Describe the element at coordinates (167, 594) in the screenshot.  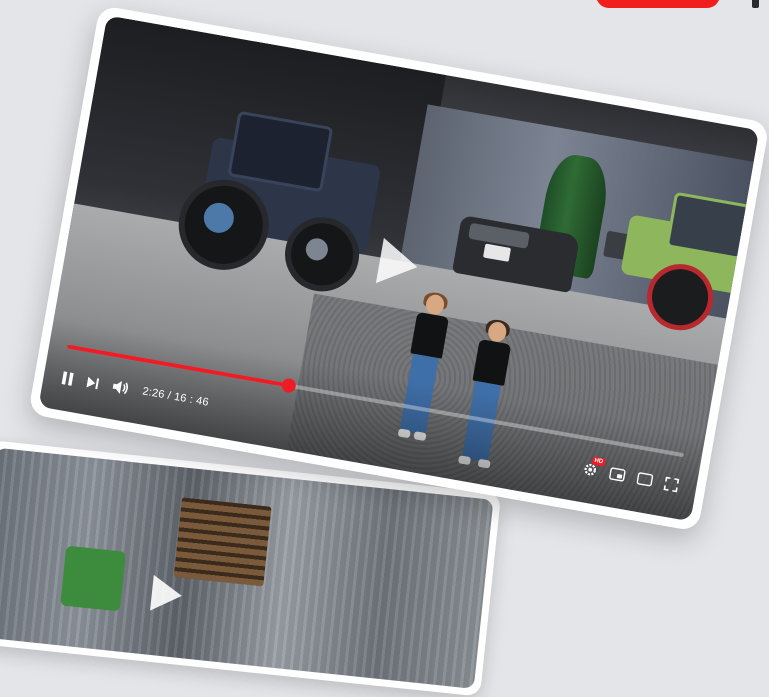
I see `secondary-play-icon` at that location.